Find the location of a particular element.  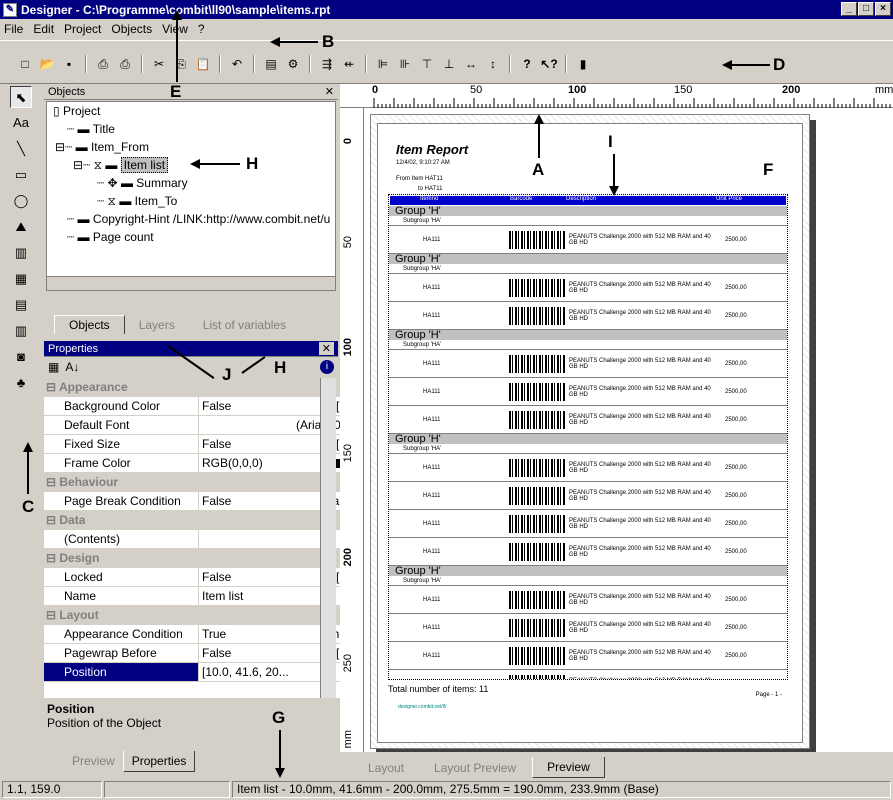

property-category: ⊟ Appearance is located at coordinates (203, 387).